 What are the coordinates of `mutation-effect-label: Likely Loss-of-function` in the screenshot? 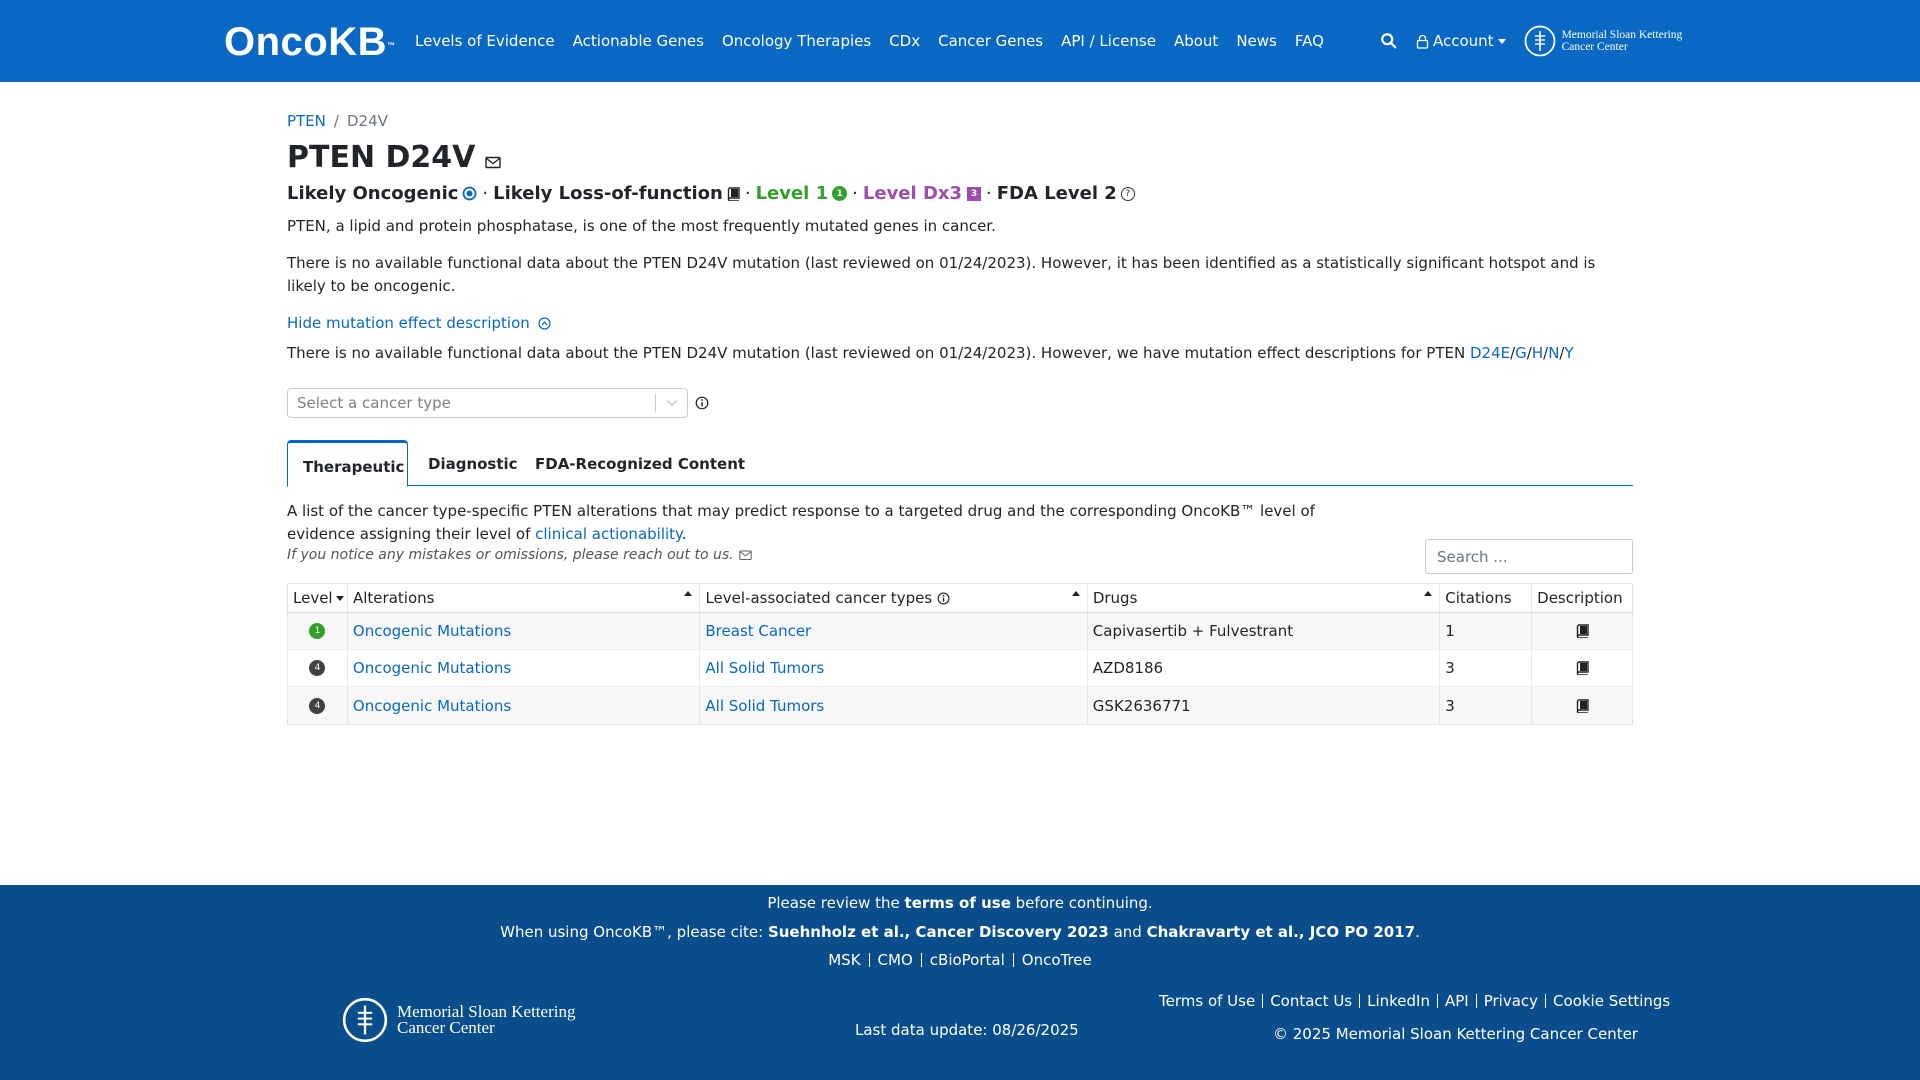 It's located at (608, 193).